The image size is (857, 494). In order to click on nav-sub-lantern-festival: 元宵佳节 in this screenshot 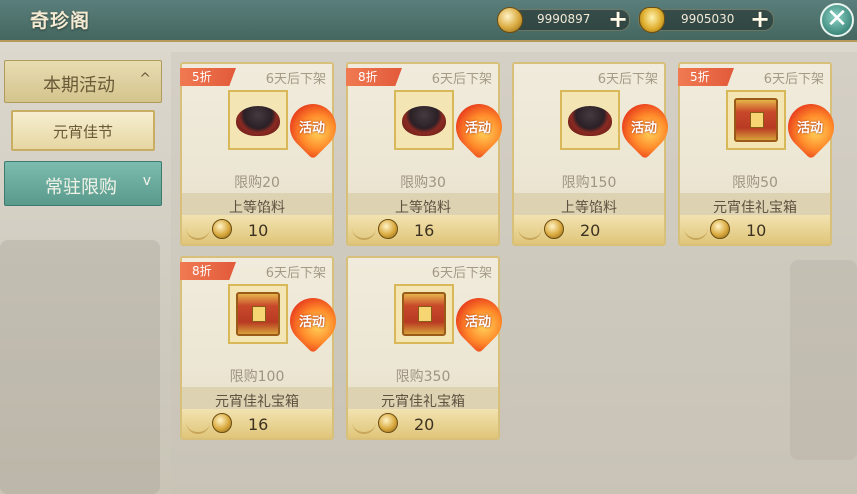, I will do `click(83, 130)`.